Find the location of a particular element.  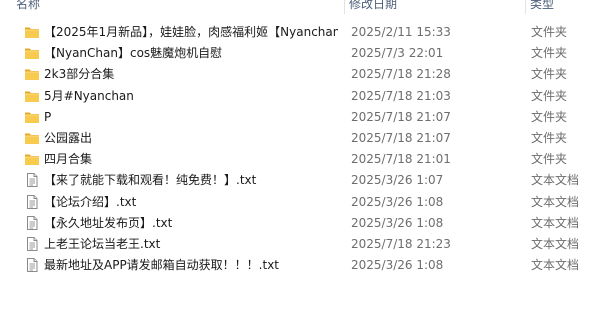

file-name: 【来了就能下载和观看！纯免费！】.txt is located at coordinates (150, 180).